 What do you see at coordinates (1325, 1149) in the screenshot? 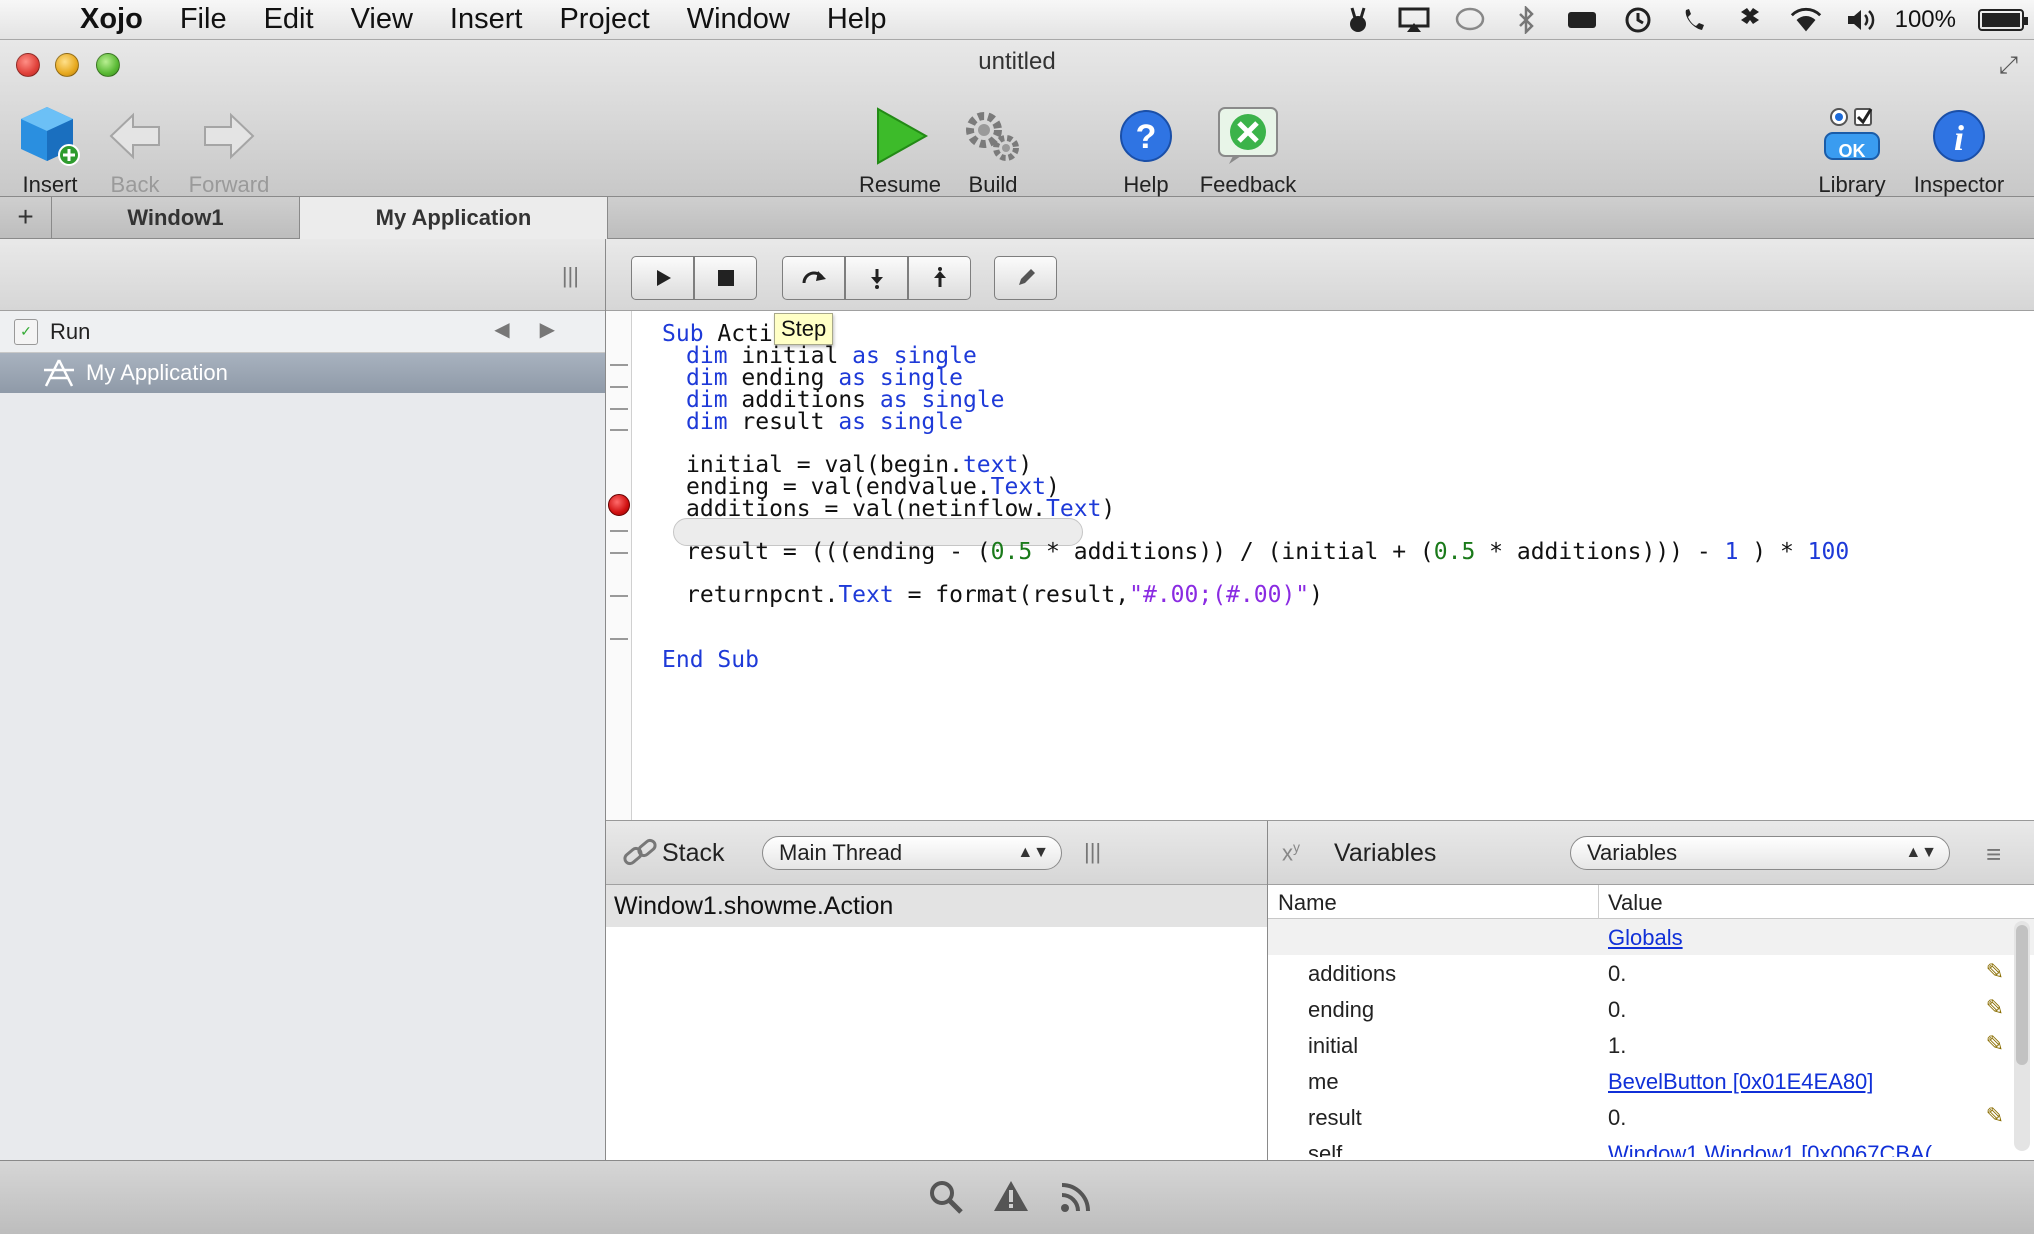
I see `variable-name: self` at bounding box center [1325, 1149].